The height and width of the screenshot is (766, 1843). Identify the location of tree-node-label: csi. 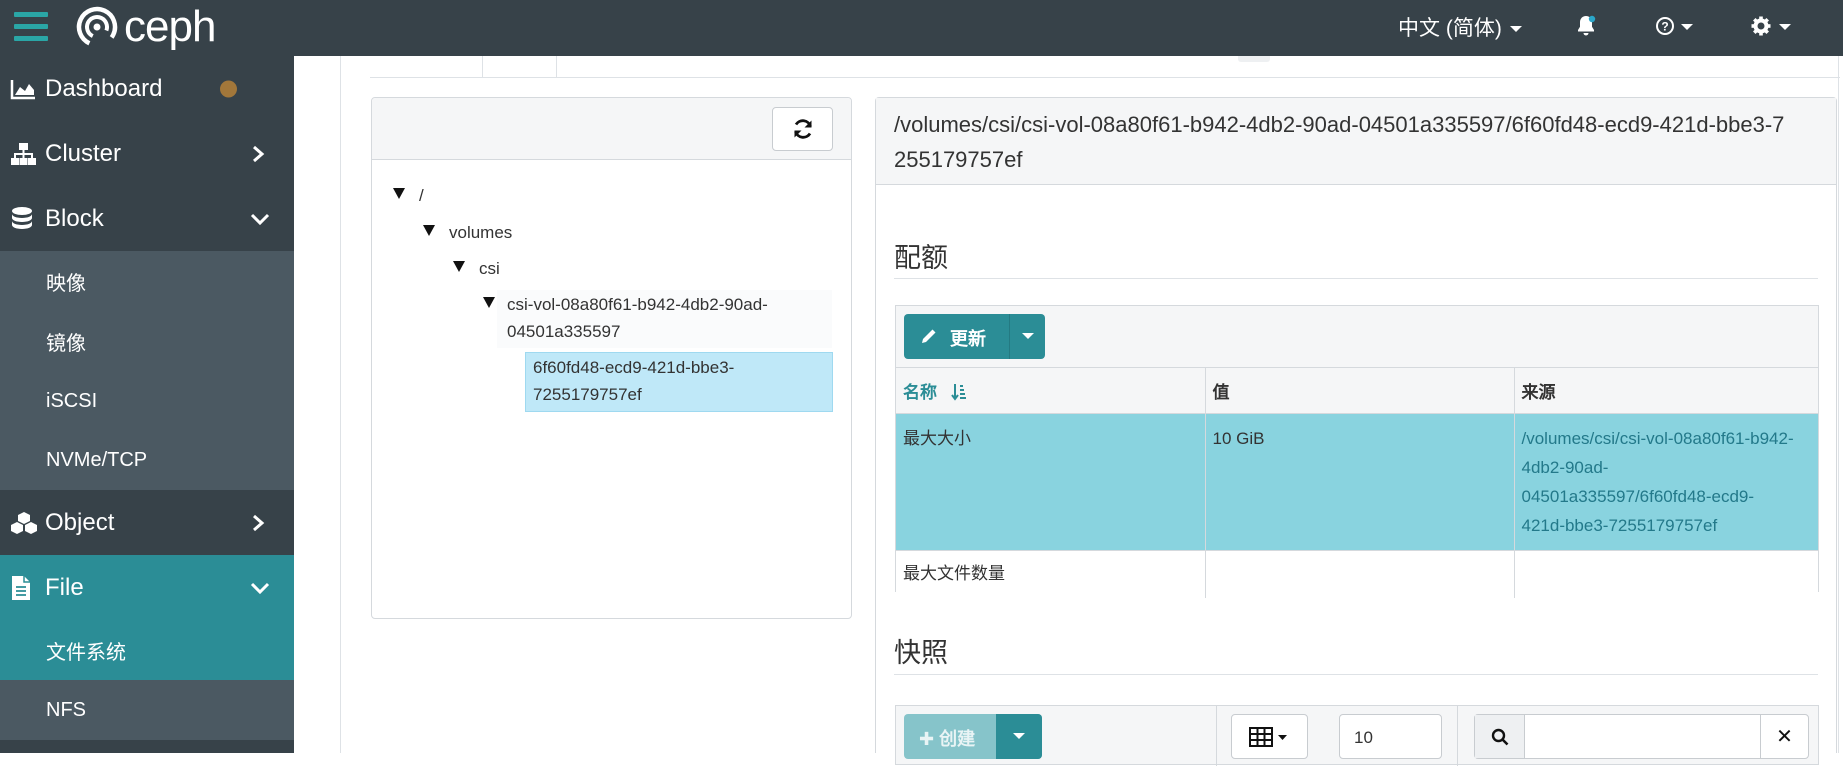
(489, 268).